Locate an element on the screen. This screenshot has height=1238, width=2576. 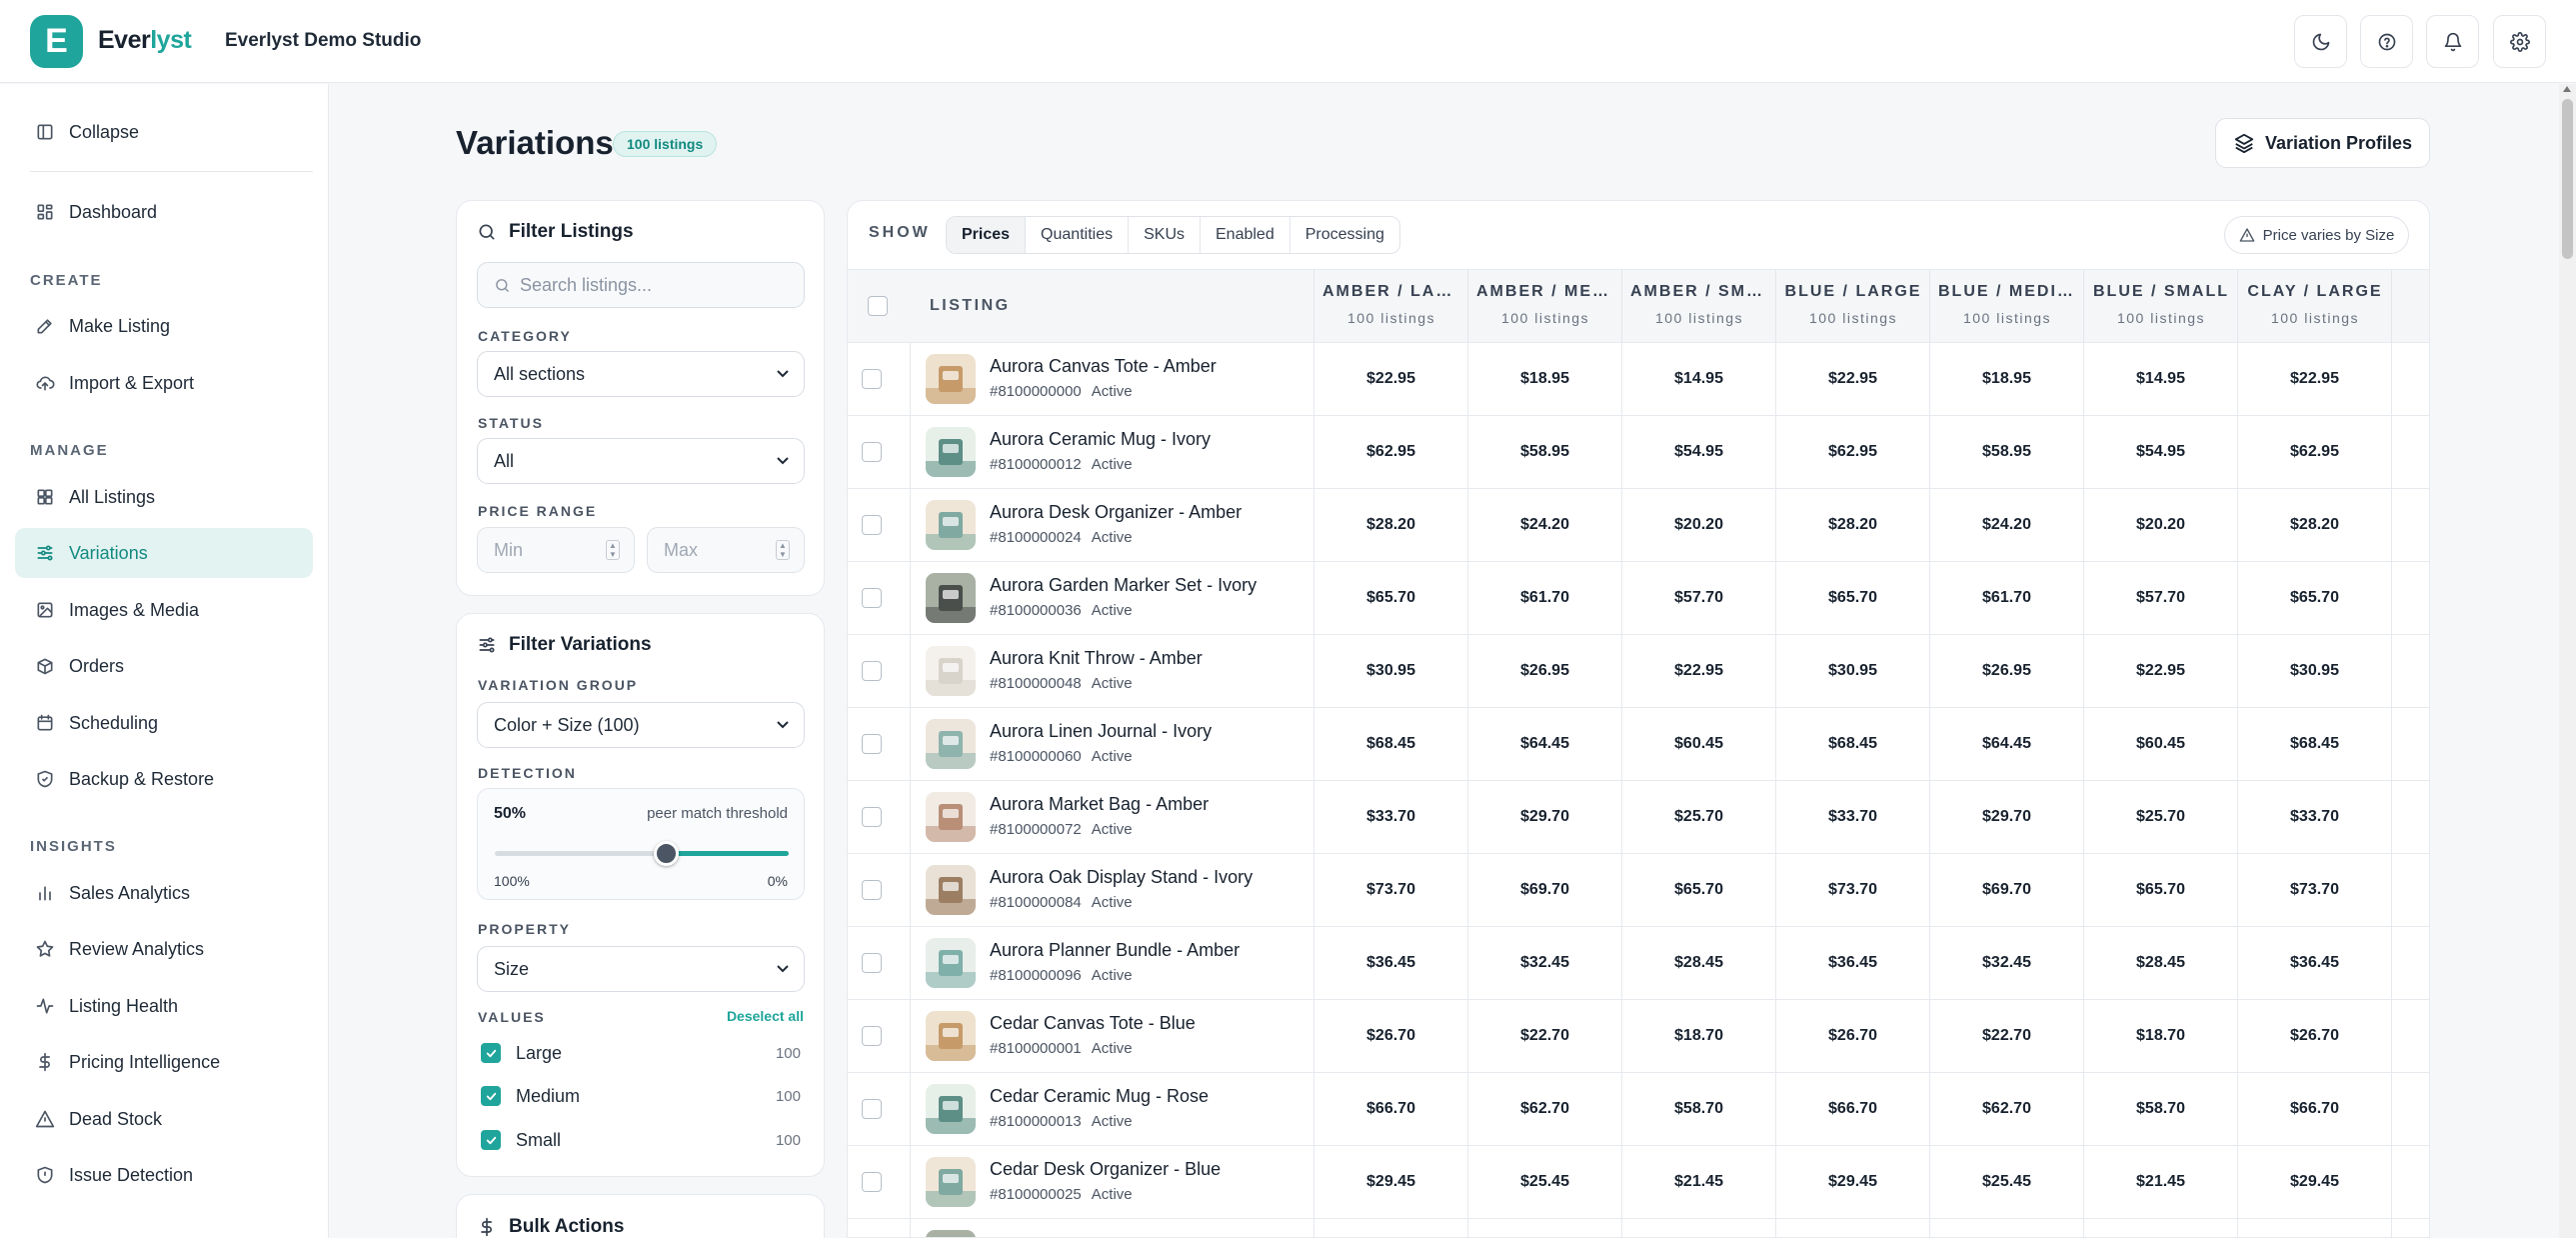
listing-name: Aurora Oak Display Stand - Ivory is located at coordinates (1121, 877).